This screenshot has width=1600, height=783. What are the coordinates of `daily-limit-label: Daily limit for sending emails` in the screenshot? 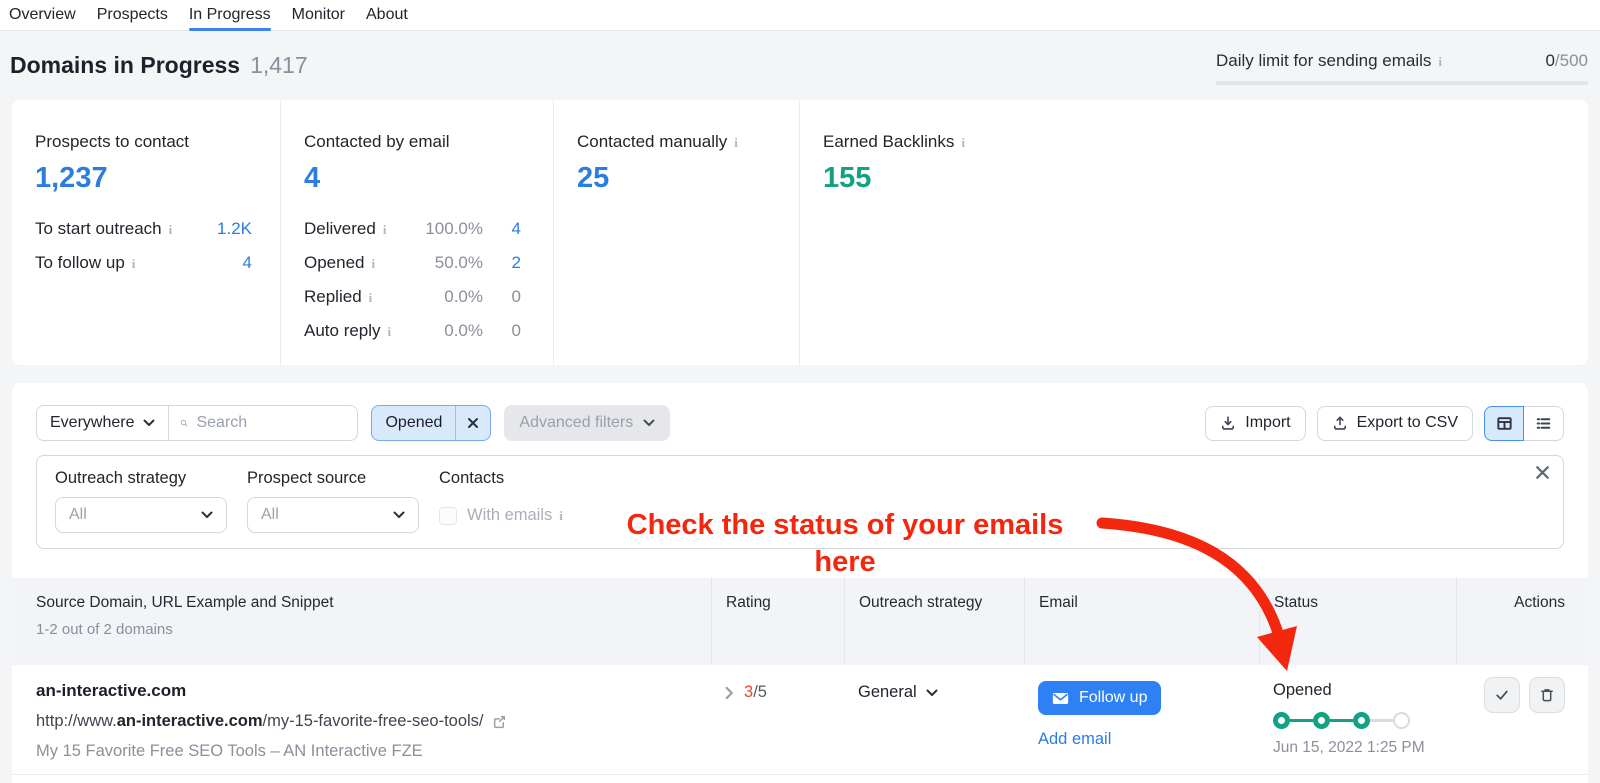 It's located at (1324, 60).